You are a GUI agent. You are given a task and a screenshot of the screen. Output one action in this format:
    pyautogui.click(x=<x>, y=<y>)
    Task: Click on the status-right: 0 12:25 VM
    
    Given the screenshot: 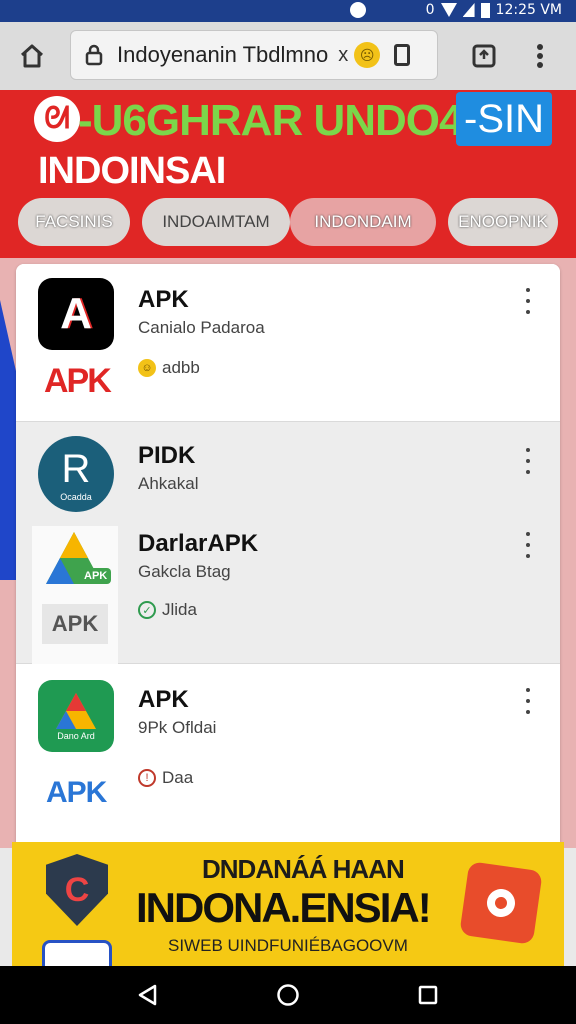 What is the action you would take?
    pyautogui.click(x=494, y=10)
    